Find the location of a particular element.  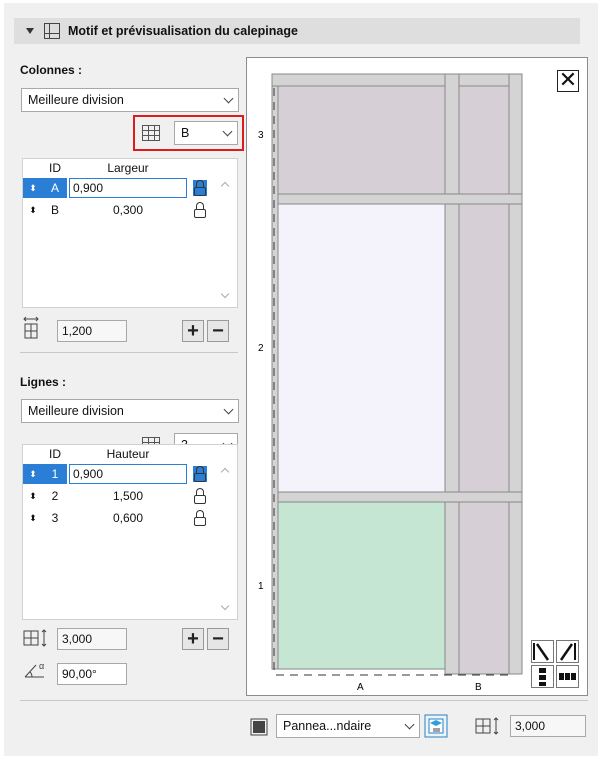

total-height-icon is located at coordinates (35, 638).